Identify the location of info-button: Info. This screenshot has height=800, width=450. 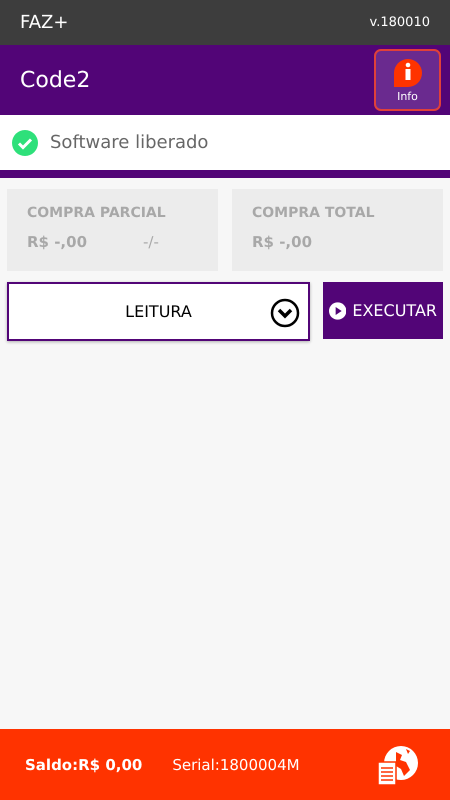
(407, 80).